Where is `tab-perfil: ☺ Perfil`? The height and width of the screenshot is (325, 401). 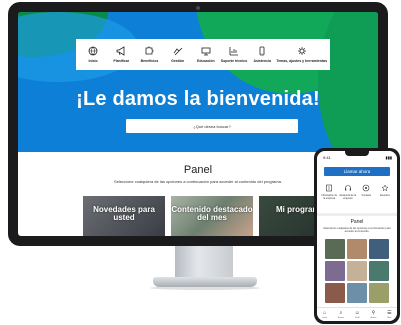 tab-perfil: ☺ Perfil is located at coordinates (357, 314).